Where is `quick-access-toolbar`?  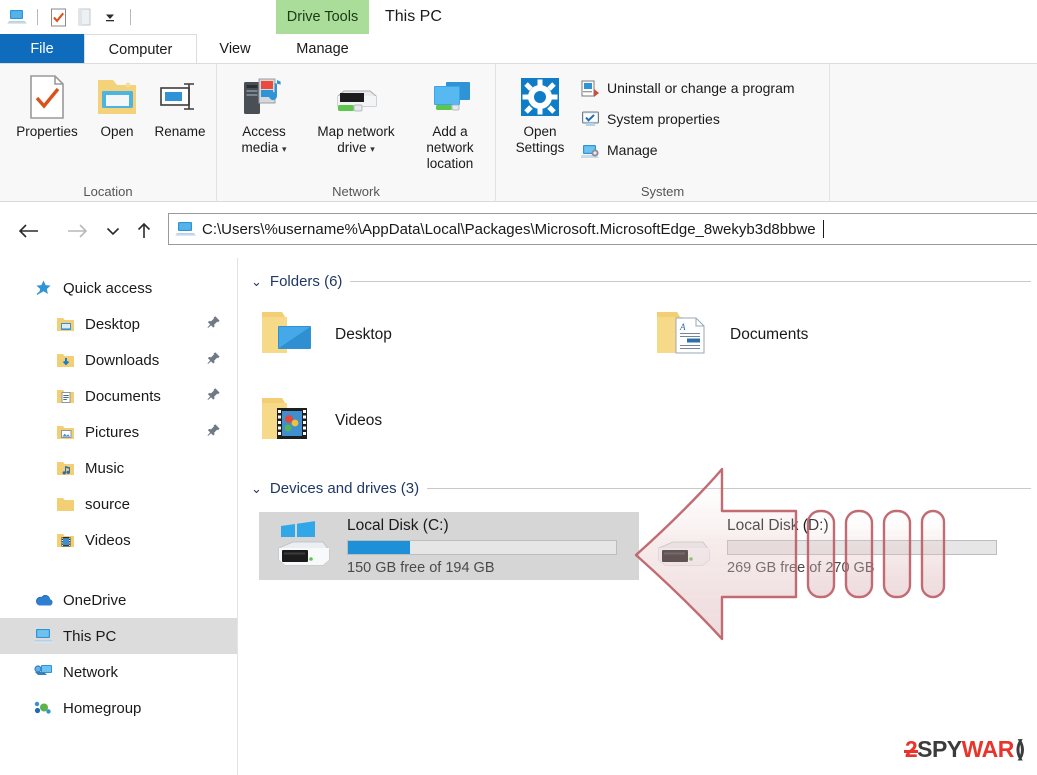
quick-access-toolbar is located at coordinates (68, 17).